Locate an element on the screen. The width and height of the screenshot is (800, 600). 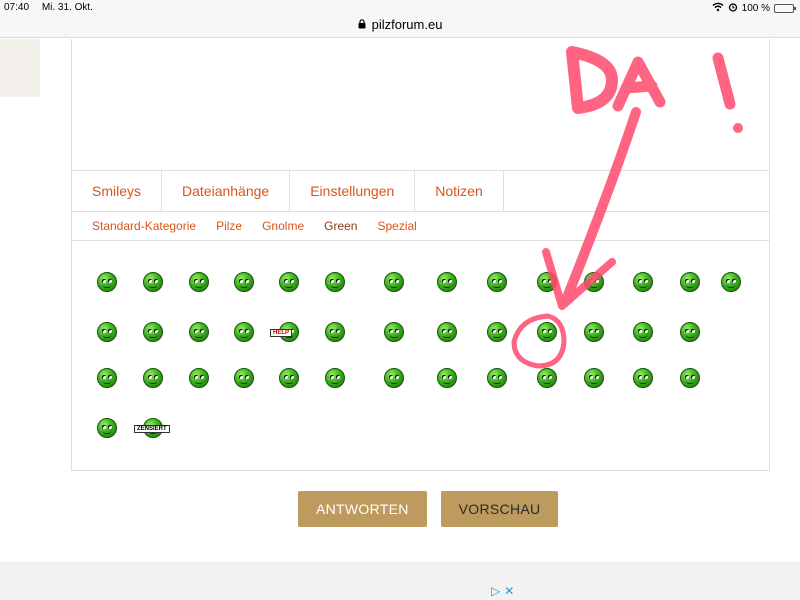
smiley-zensiert-icon: ZENSIERT is located at coordinates (152, 428).